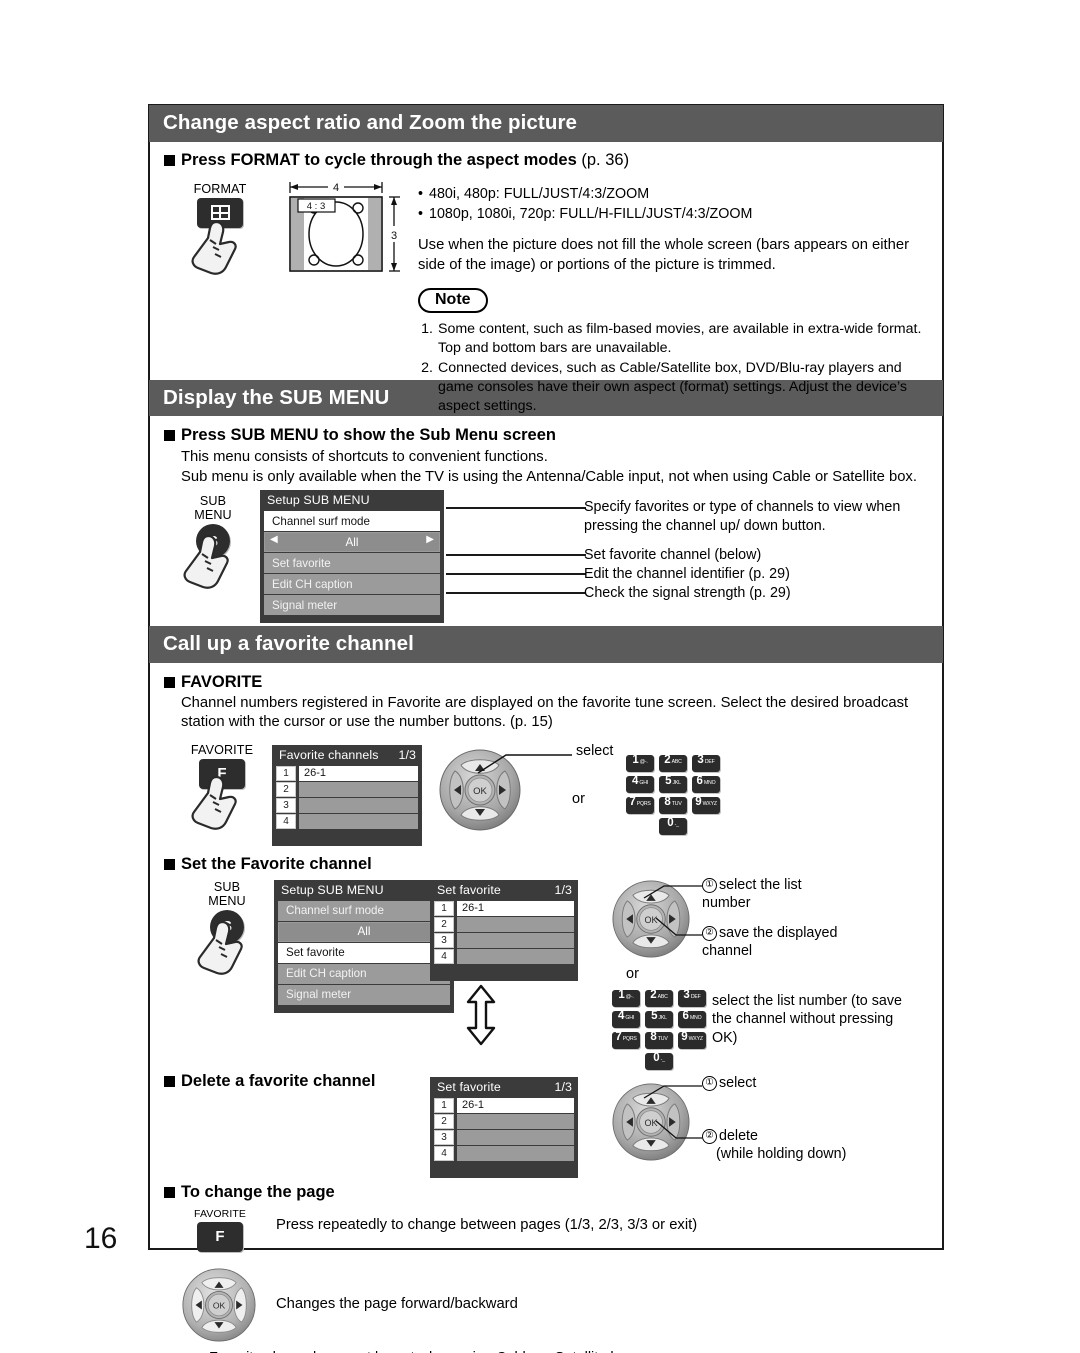 The image size is (1080, 1353). I want to click on favorite-button-glyph: F, so click(220, 1237).